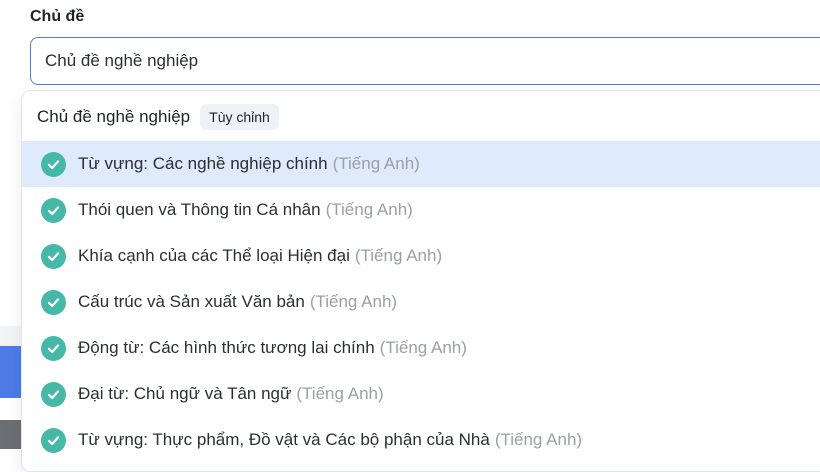 The image size is (820, 472). Describe the element at coordinates (421, 394) in the screenshot. I see `topic-option: Đại từ: Chủ ngữ và Tân ngữ (Tiếng Anh)` at that location.